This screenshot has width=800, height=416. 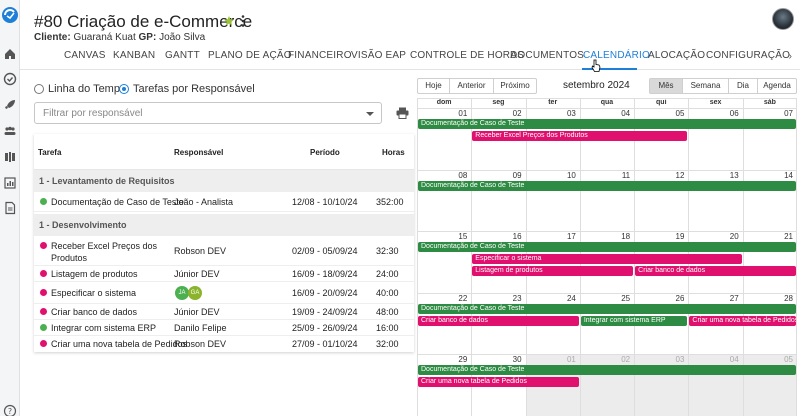 I want to click on day-number: 08, so click(x=457, y=175).